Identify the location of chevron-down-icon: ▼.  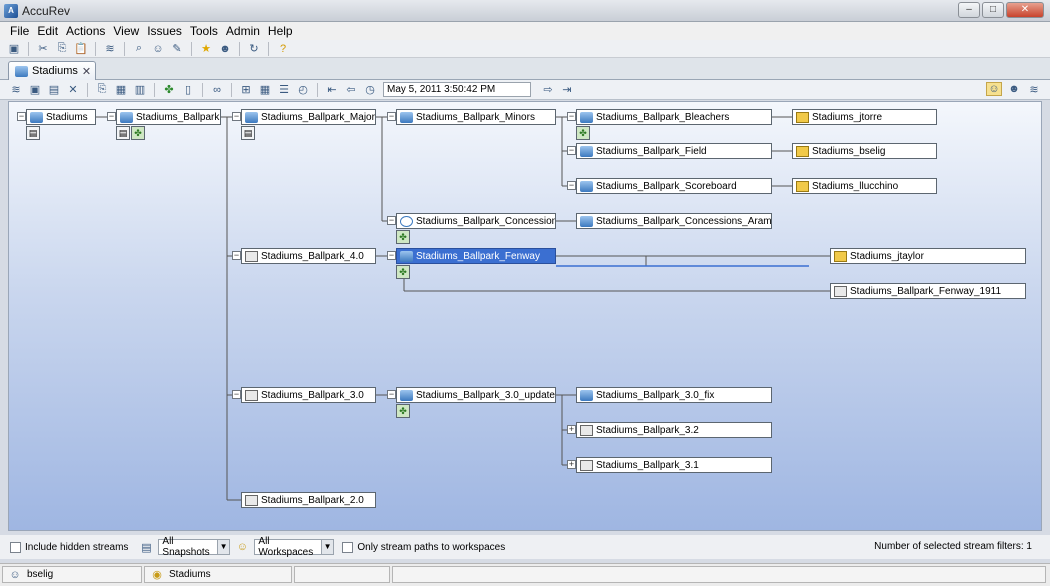
(223, 547).